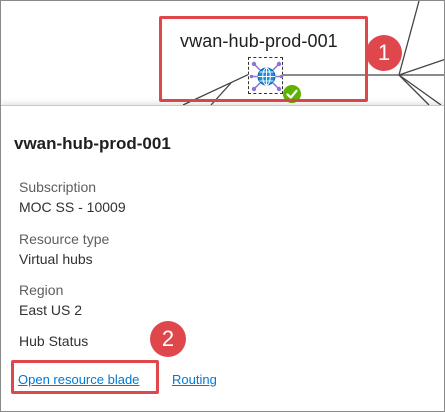  What do you see at coordinates (168, 339) in the screenshot?
I see `callout-number-badge: 2` at bounding box center [168, 339].